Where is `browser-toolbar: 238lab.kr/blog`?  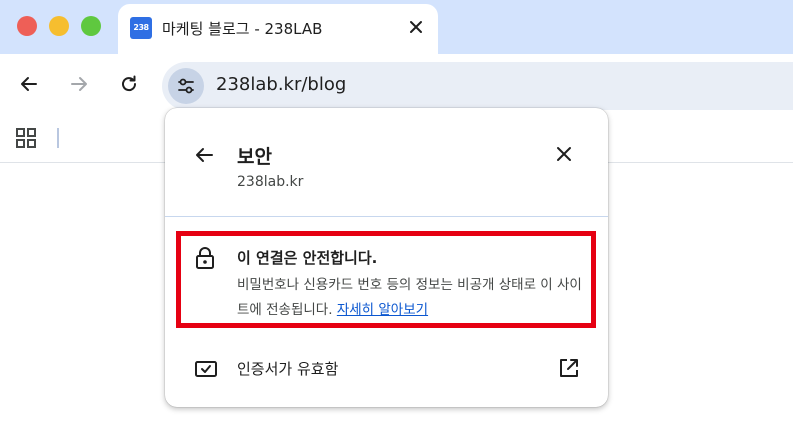 browser-toolbar: 238lab.kr/blog is located at coordinates (396, 85).